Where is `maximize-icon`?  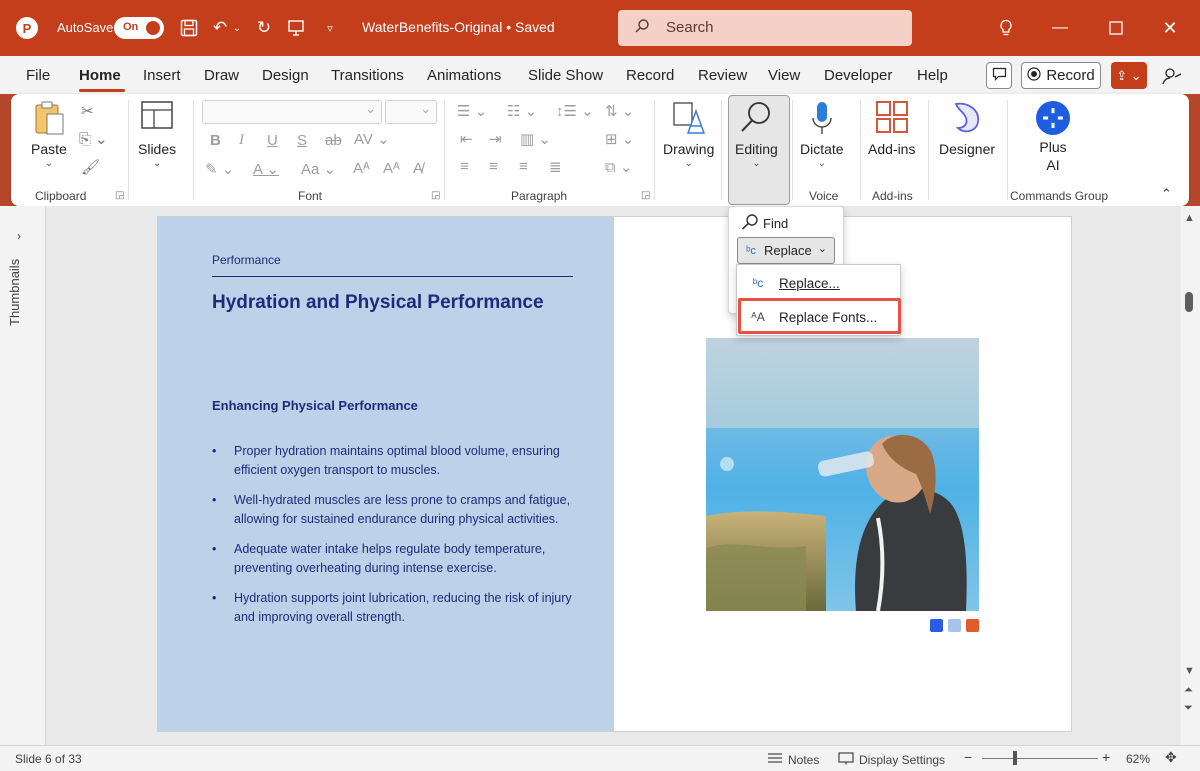
maximize-icon is located at coordinates (1116, 28).